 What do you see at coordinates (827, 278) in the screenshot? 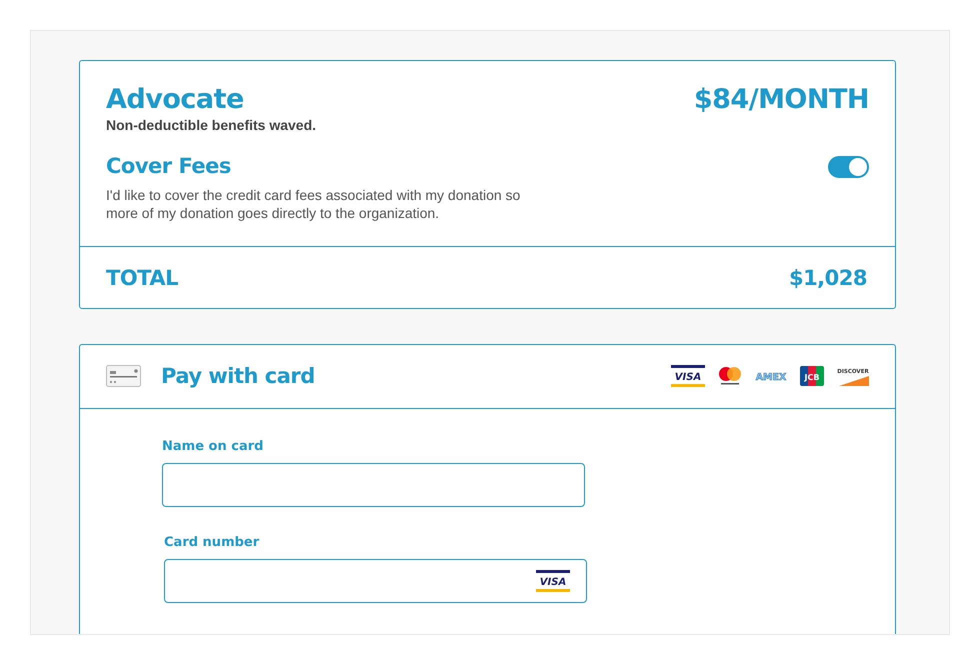
I see `total-amount: $1,028` at bounding box center [827, 278].